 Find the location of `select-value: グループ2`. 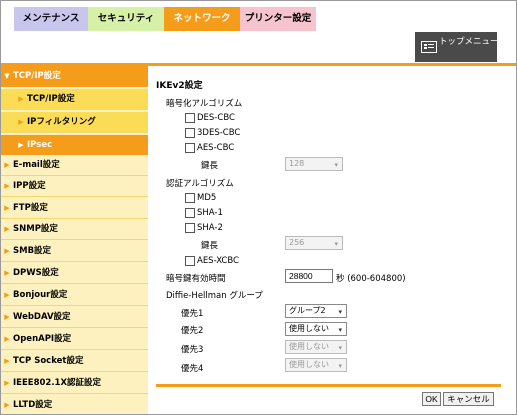

select-value: グループ2 is located at coordinates (307, 310).